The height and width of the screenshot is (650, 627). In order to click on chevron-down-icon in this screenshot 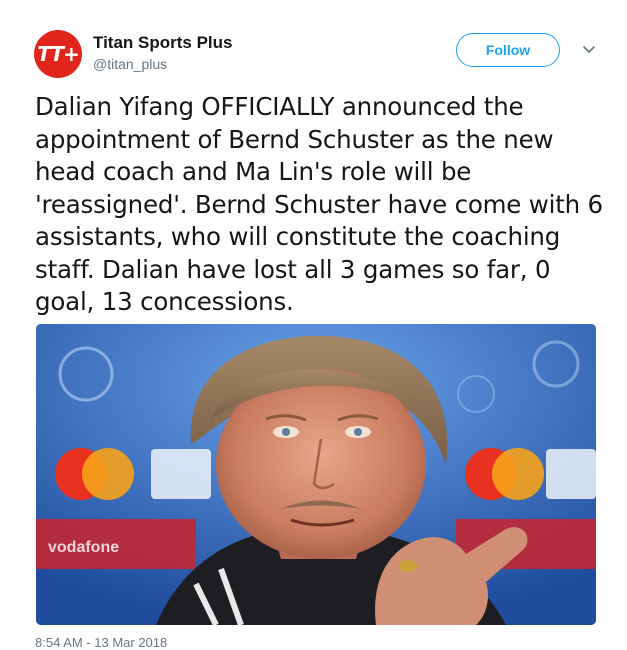, I will do `click(589, 49)`.